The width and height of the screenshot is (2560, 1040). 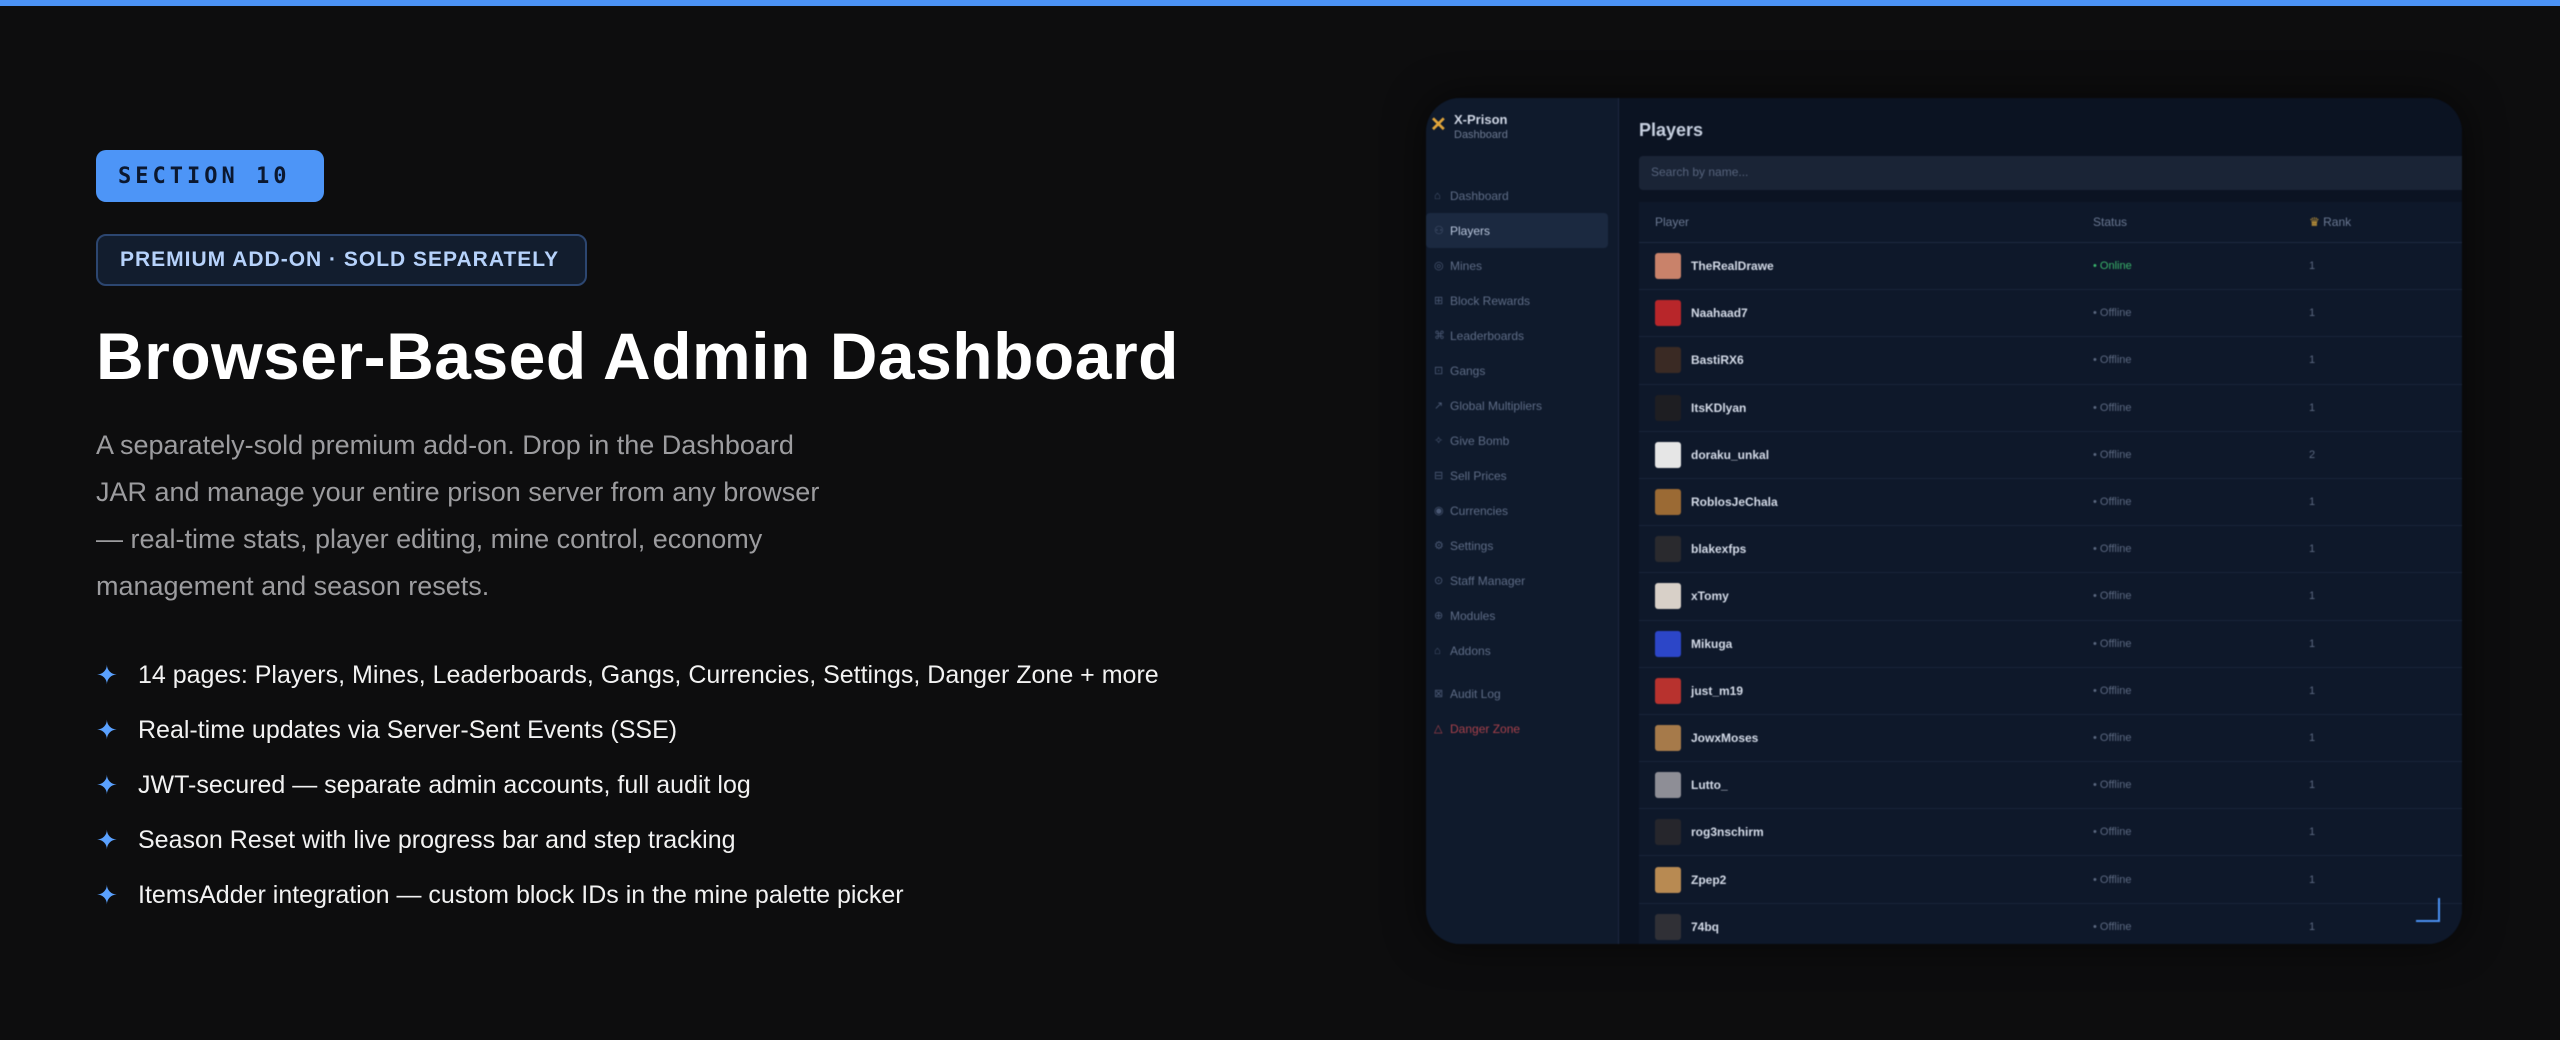 What do you see at coordinates (2050, 361) in the screenshot?
I see `table-row: BastiRX6 • Offline 1` at bounding box center [2050, 361].